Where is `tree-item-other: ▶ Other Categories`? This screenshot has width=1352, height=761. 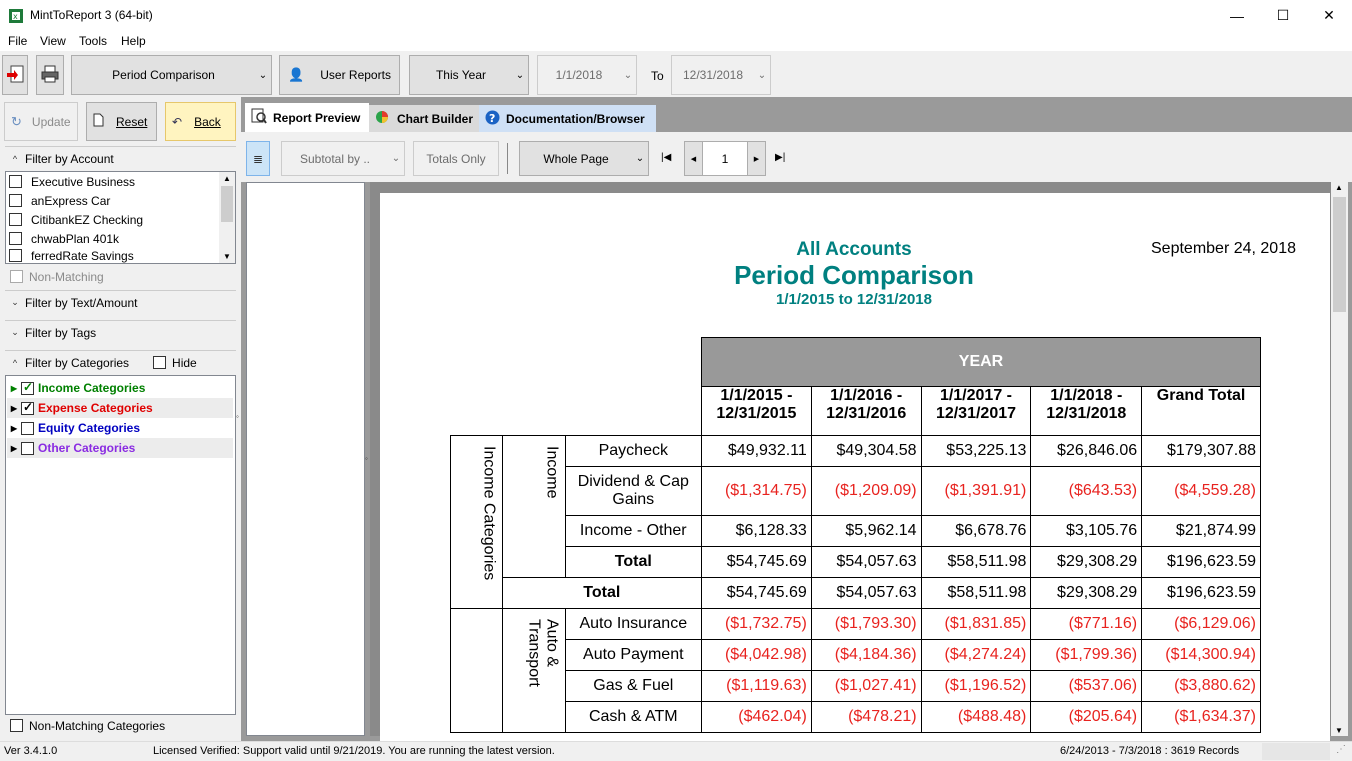
tree-item-other: ▶ Other Categories is located at coordinates (120, 448).